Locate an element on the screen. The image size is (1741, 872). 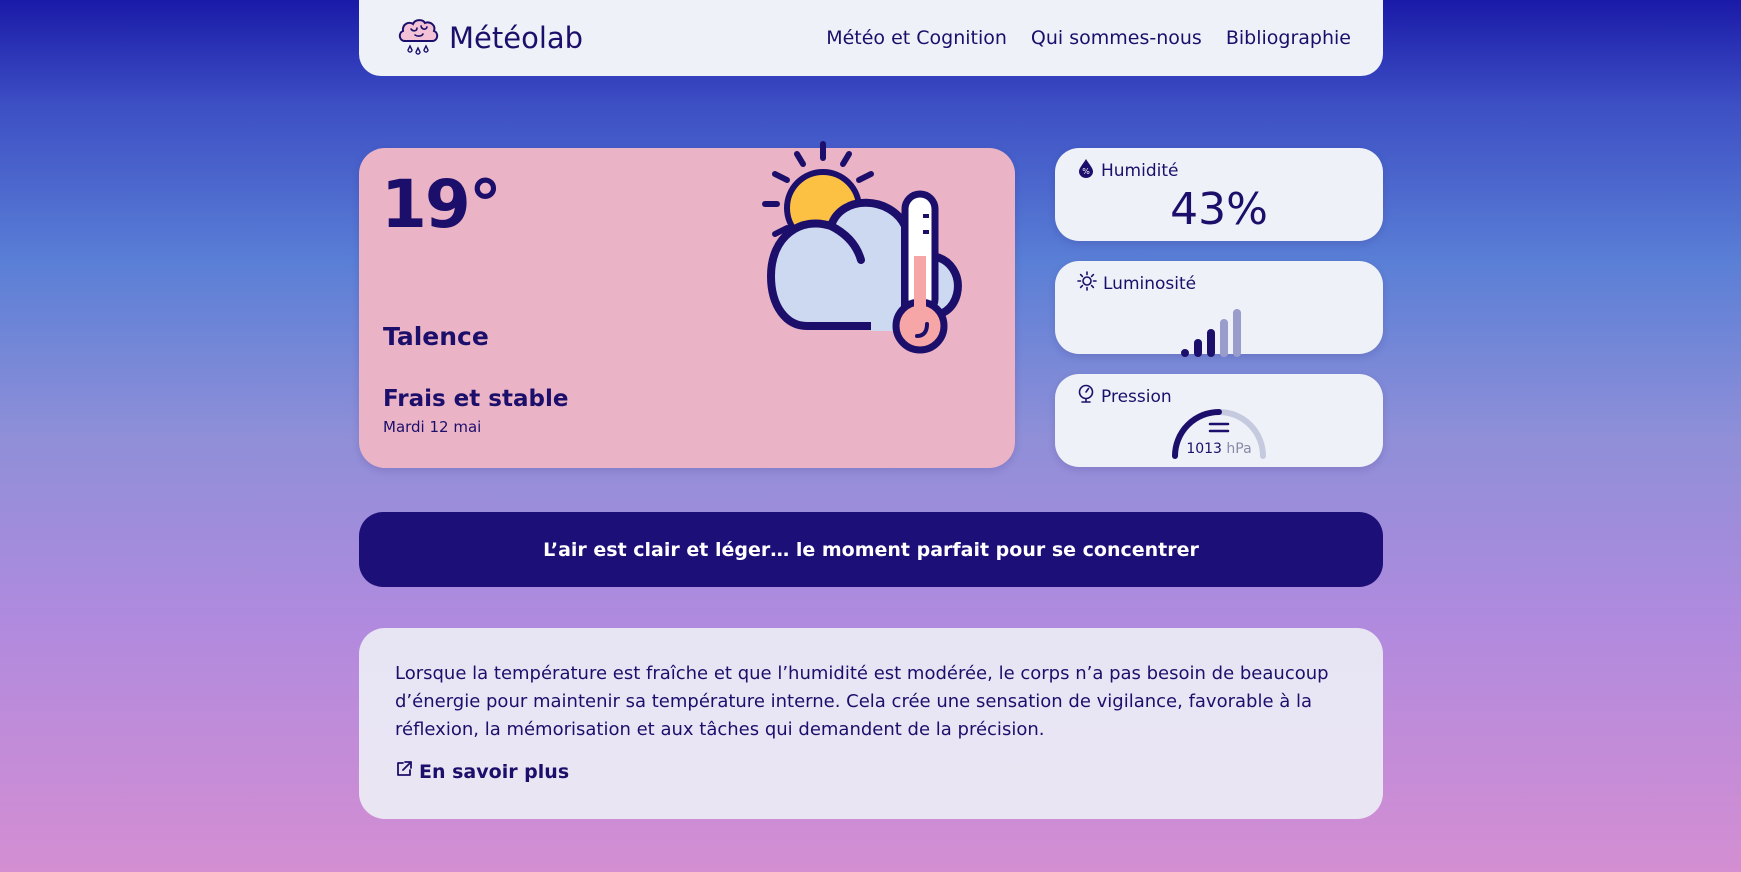
luminosity-card: Luminosité is located at coordinates (1219, 309).